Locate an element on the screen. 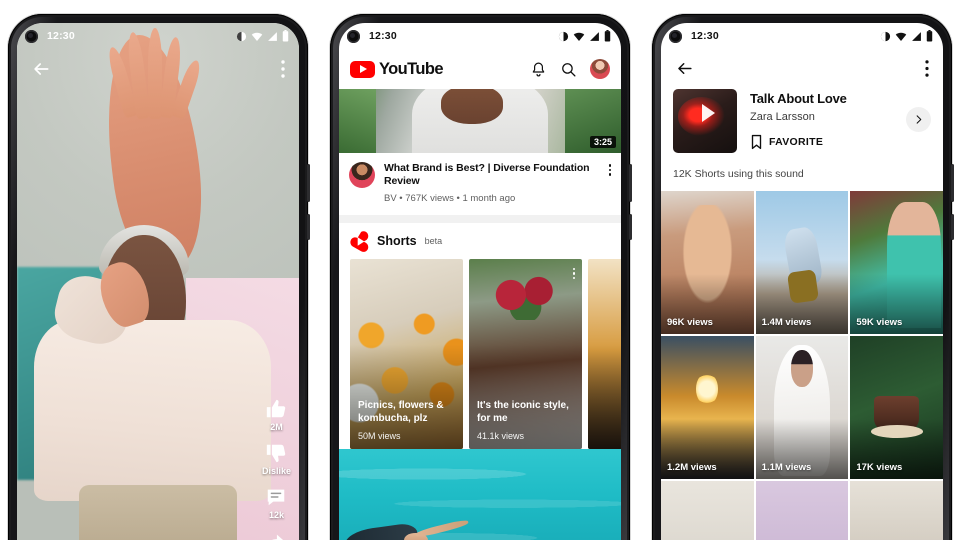 The width and height of the screenshot is (960, 540). share-button is located at coordinates (276, 535).